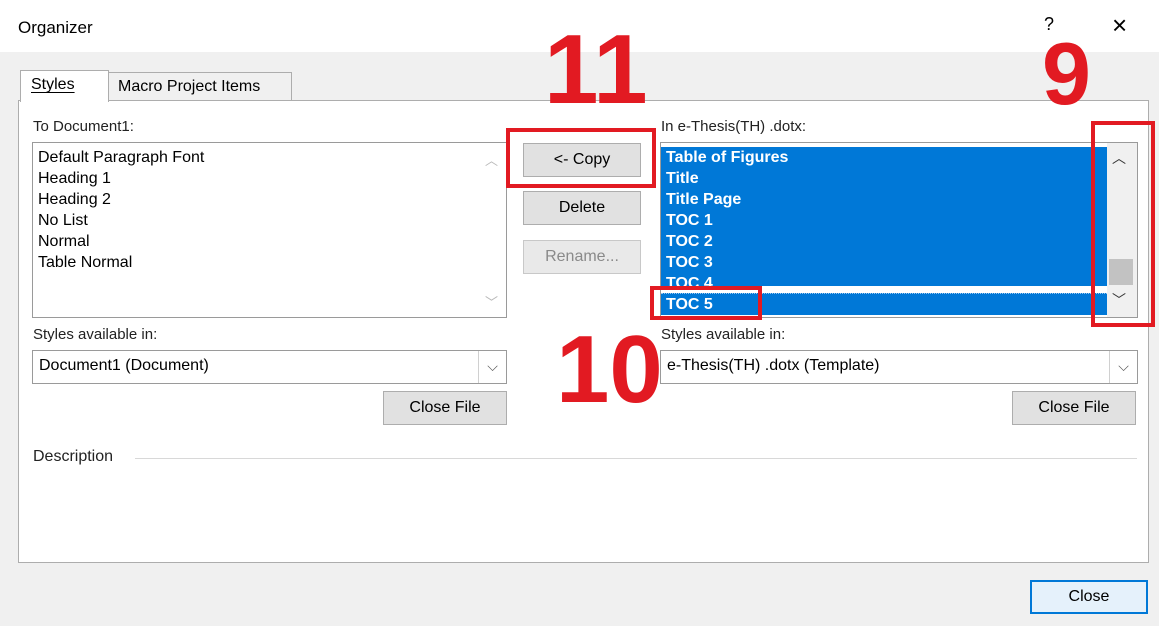 This screenshot has height=626, width=1159. What do you see at coordinates (773, 365) in the screenshot?
I see `right-combo-value: e-Thesis(TH) .dotx (Template)` at bounding box center [773, 365].